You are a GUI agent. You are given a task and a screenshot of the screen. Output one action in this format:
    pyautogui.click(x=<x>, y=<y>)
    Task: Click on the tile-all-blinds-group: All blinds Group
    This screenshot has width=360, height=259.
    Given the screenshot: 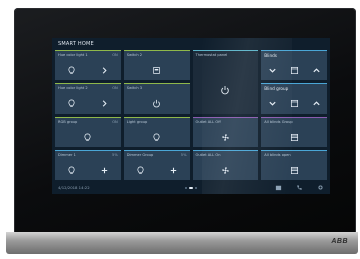 What is the action you would take?
    pyautogui.click(x=294, y=131)
    